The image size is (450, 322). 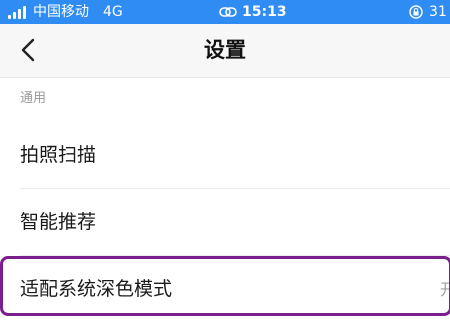 I want to click on network-type: 4G, so click(x=113, y=12).